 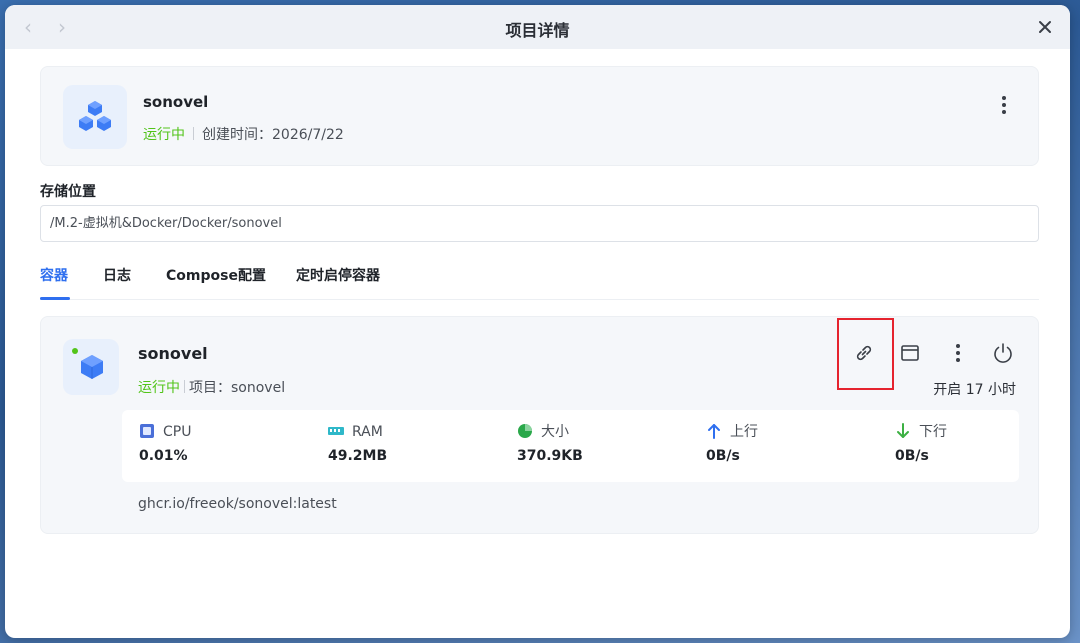 I want to click on stat-cpu: CPU 0.01%, so click(x=165, y=443).